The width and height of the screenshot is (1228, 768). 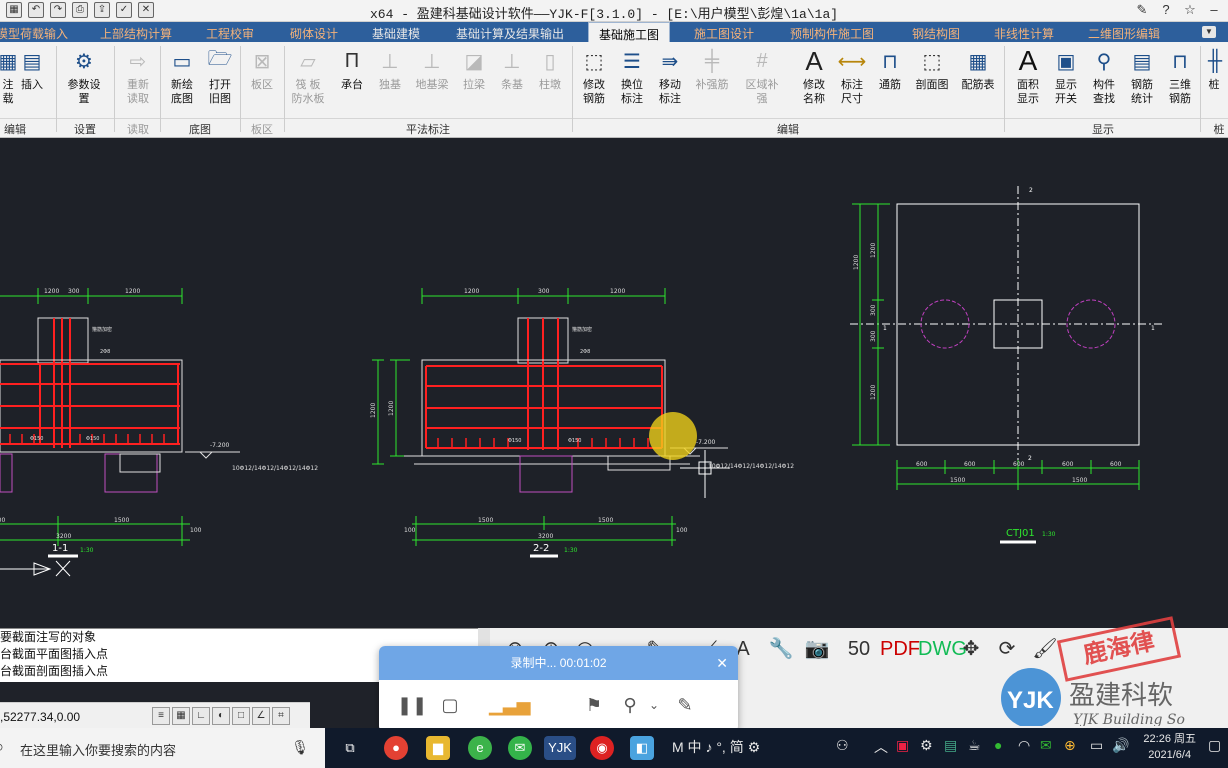 What do you see at coordinates (900, 649) in the screenshot?
I see `pdf-icon: PDF` at bounding box center [900, 649].